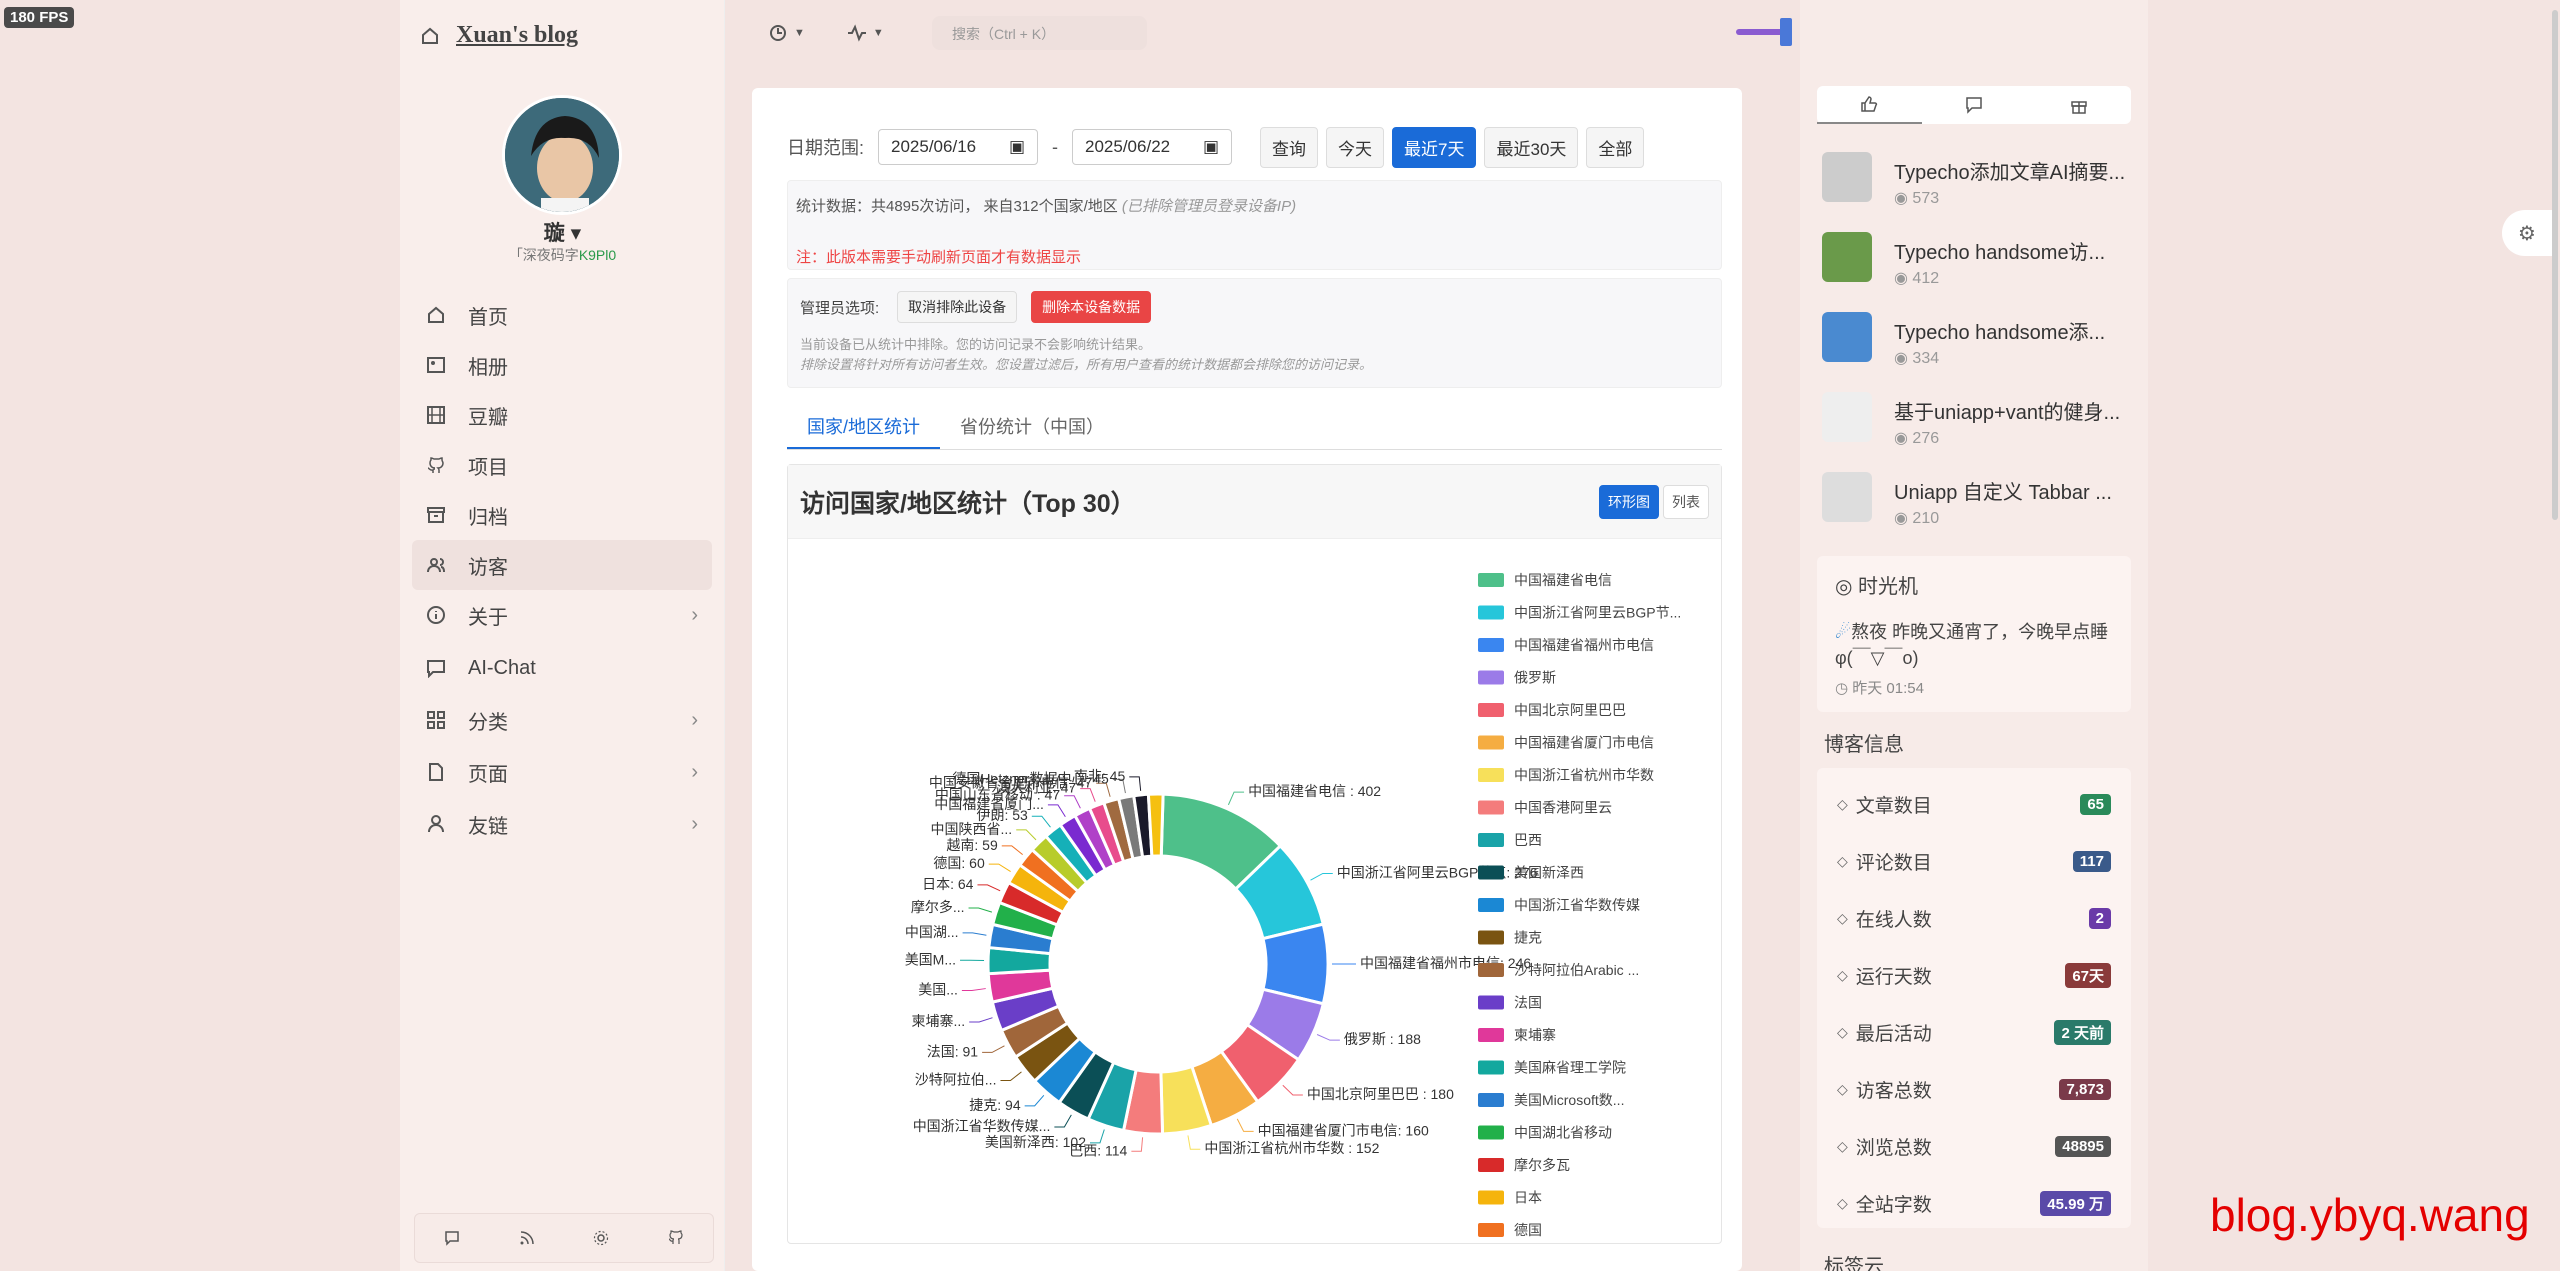 This screenshot has height=1271, width=2560. Describe the element at coordinates (1563, 808) in the screenshot. I see `legend-item: 中国香港阿里云` at that location.